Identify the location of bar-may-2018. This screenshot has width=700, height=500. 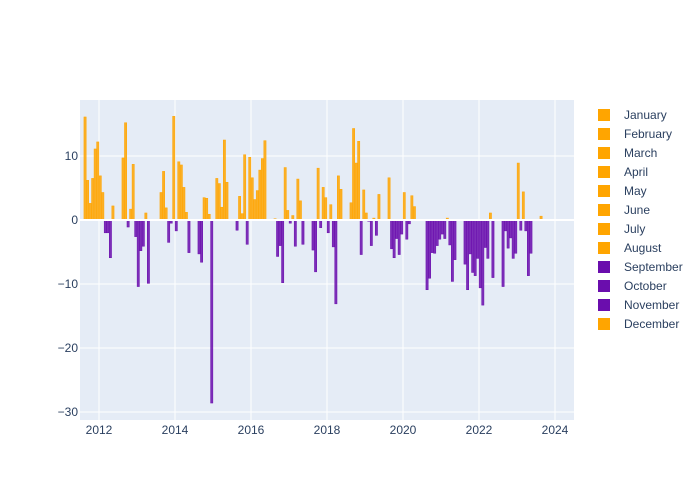
(323, 204).